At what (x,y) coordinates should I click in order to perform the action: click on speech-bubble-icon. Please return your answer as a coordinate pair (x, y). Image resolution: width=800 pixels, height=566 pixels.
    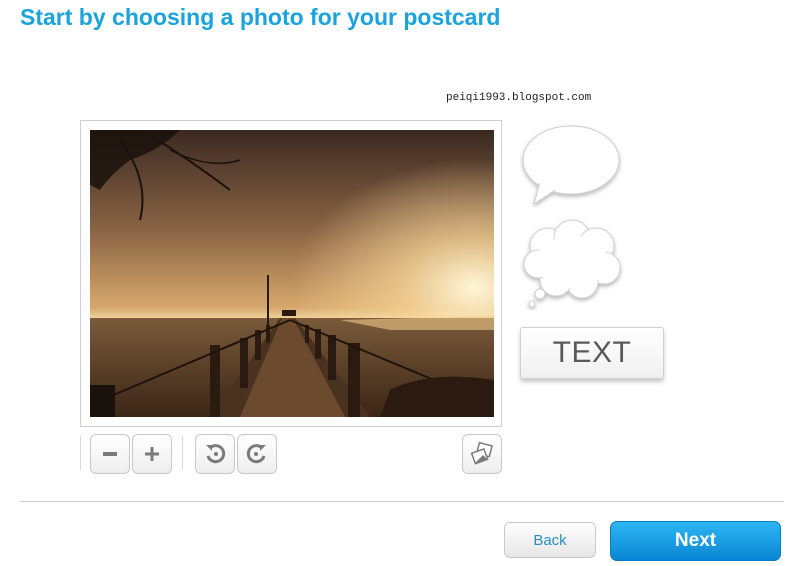
    Looking at the image, I should click on (571, 165).